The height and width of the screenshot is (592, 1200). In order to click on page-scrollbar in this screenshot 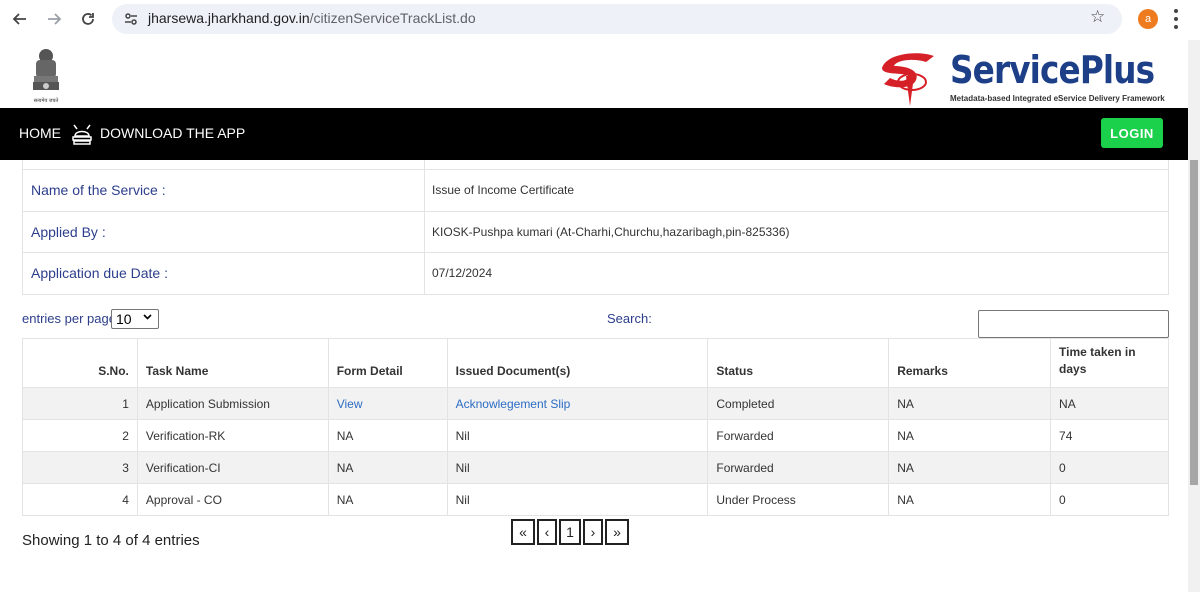, I will do `click(1194, 316)`.